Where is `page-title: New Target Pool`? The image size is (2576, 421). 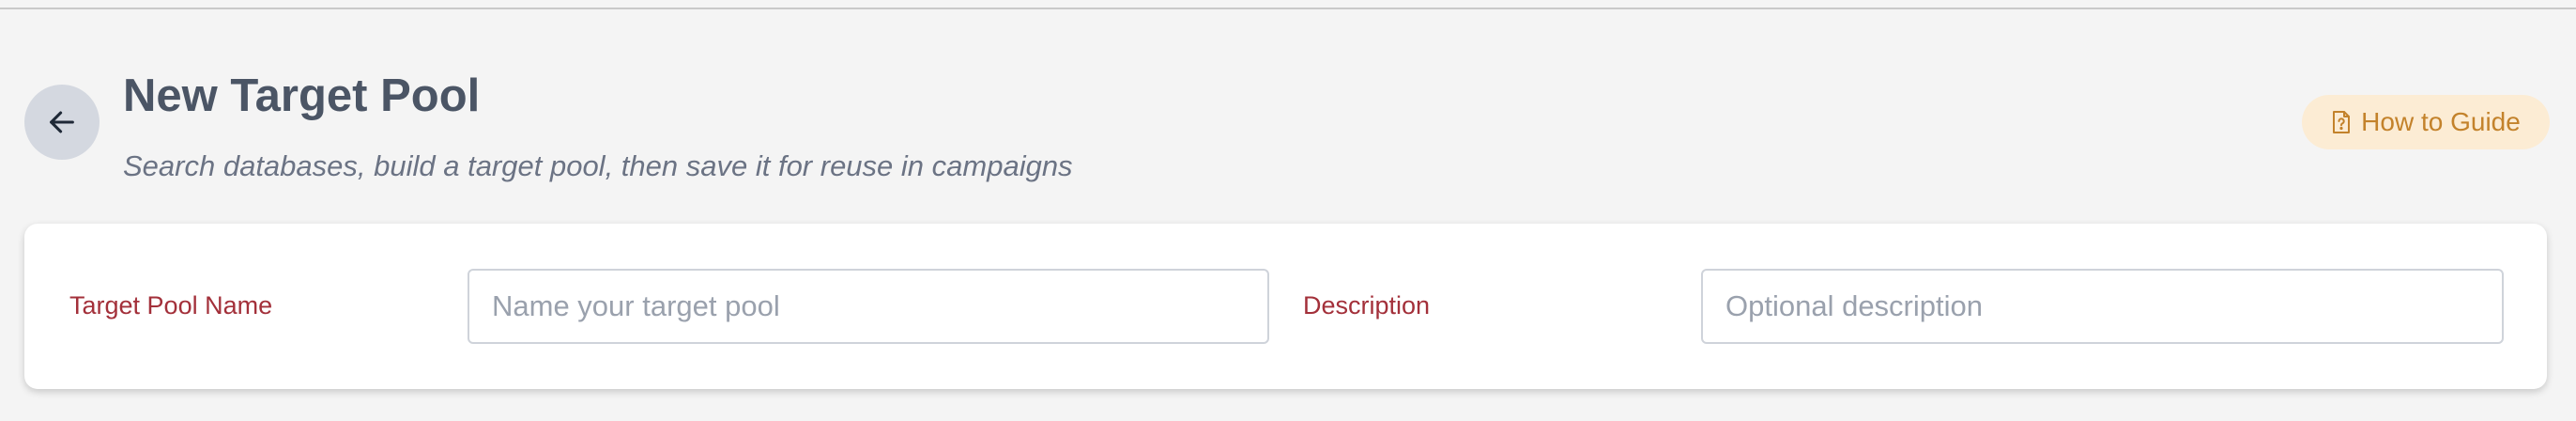
page-title: New Target Pool is located at coordinates (302, 96).